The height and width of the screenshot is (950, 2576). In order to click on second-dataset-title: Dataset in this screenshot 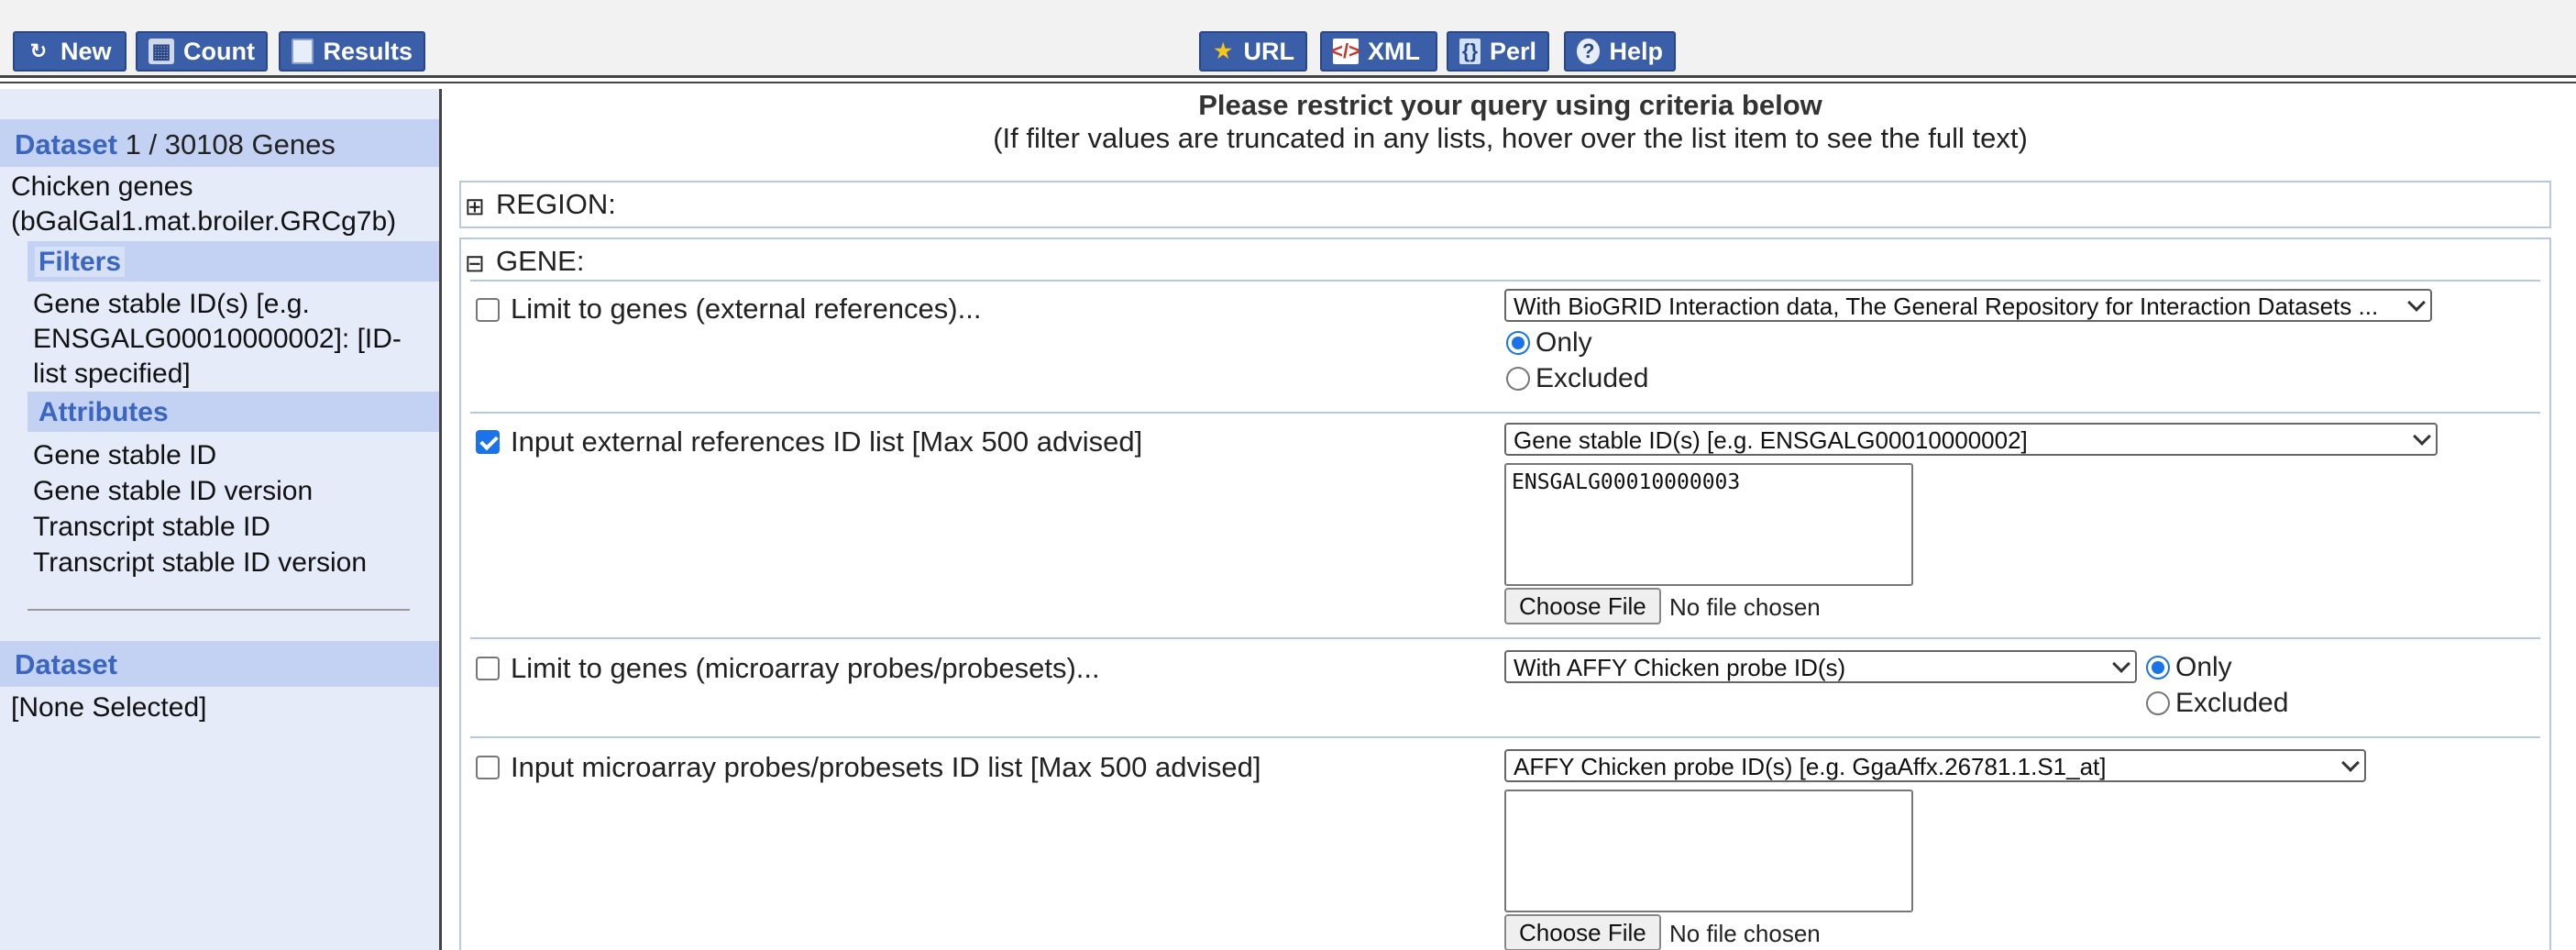, I will do `click(66, 664)`.